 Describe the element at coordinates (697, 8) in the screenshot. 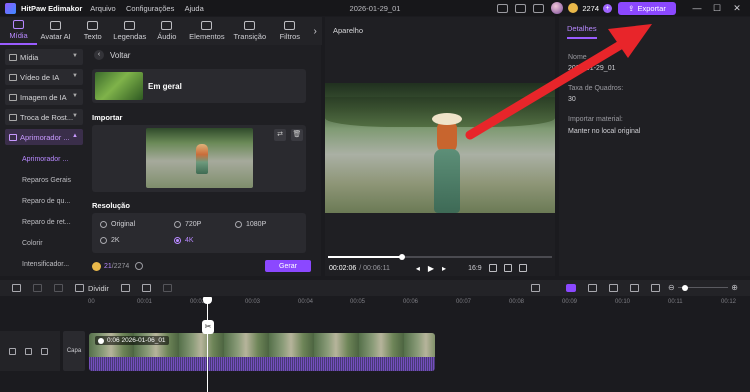

I see `minimize-icon: —` at that location.